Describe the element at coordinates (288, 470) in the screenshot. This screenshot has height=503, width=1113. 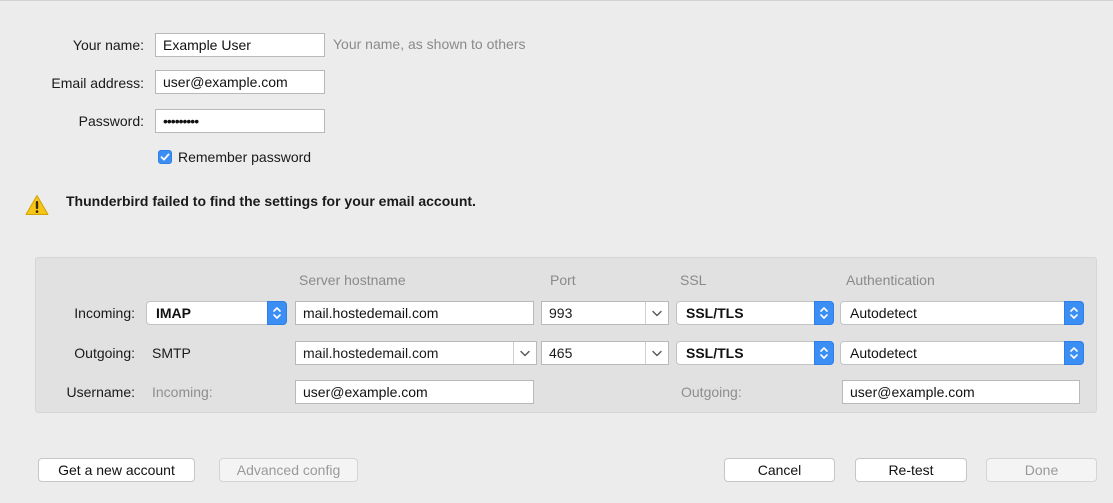
I see `advanced-config-button: Advanced config` at that location.